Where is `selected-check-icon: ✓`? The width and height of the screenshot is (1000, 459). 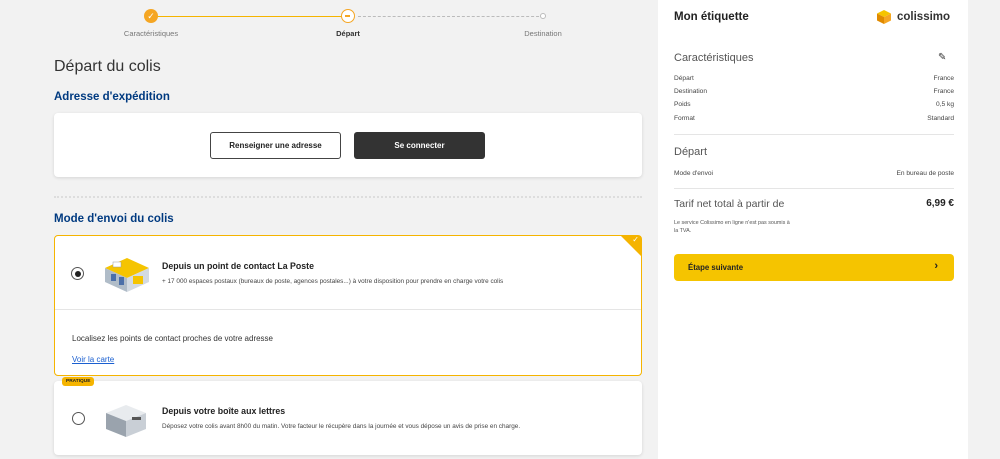 selected-check-icon: ✓ is located at coordinates (635, 239).